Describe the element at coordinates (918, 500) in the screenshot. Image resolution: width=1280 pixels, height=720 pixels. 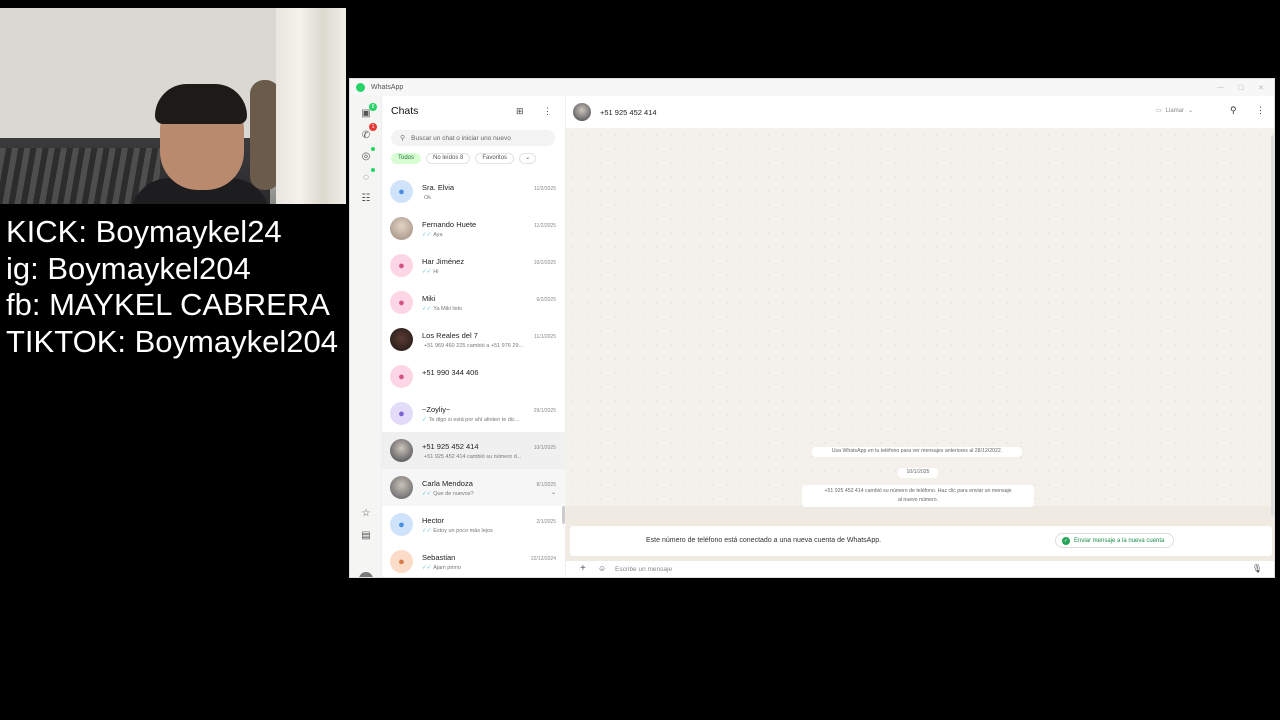
I see `system-message-line-2: al nuevo número.` at that location.